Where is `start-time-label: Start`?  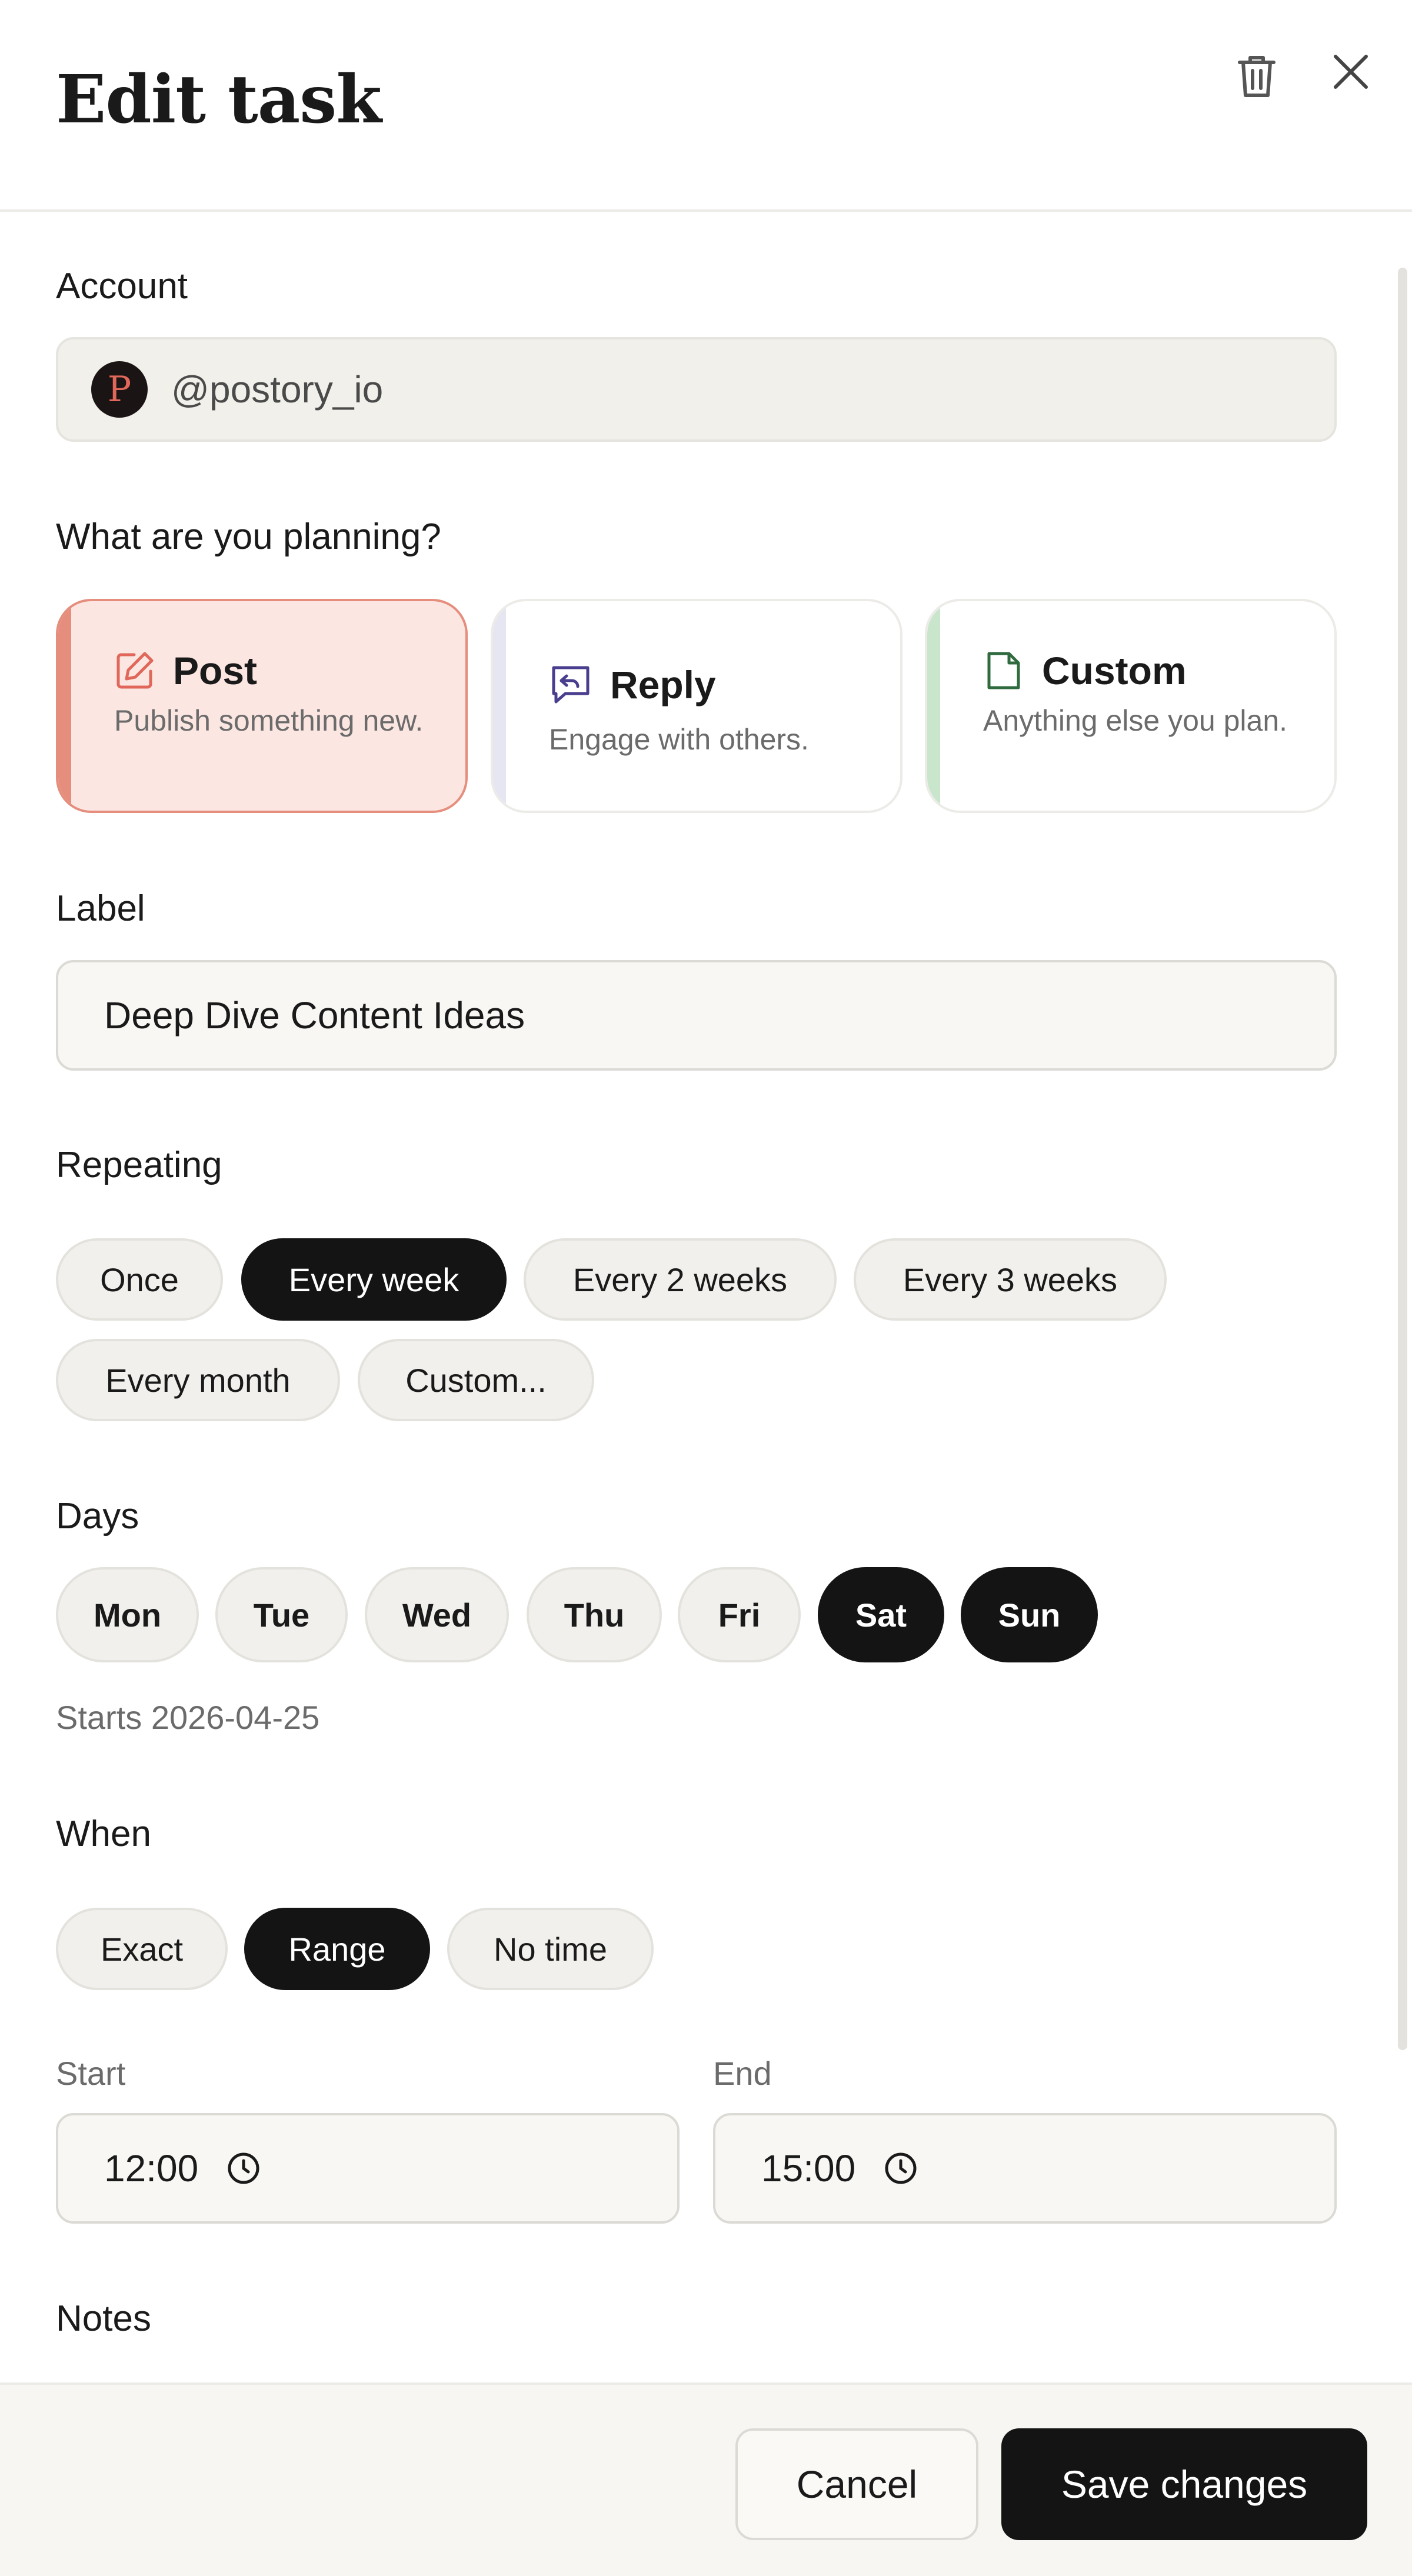
start-time-label: Start is located at coordinates (91, 2073).